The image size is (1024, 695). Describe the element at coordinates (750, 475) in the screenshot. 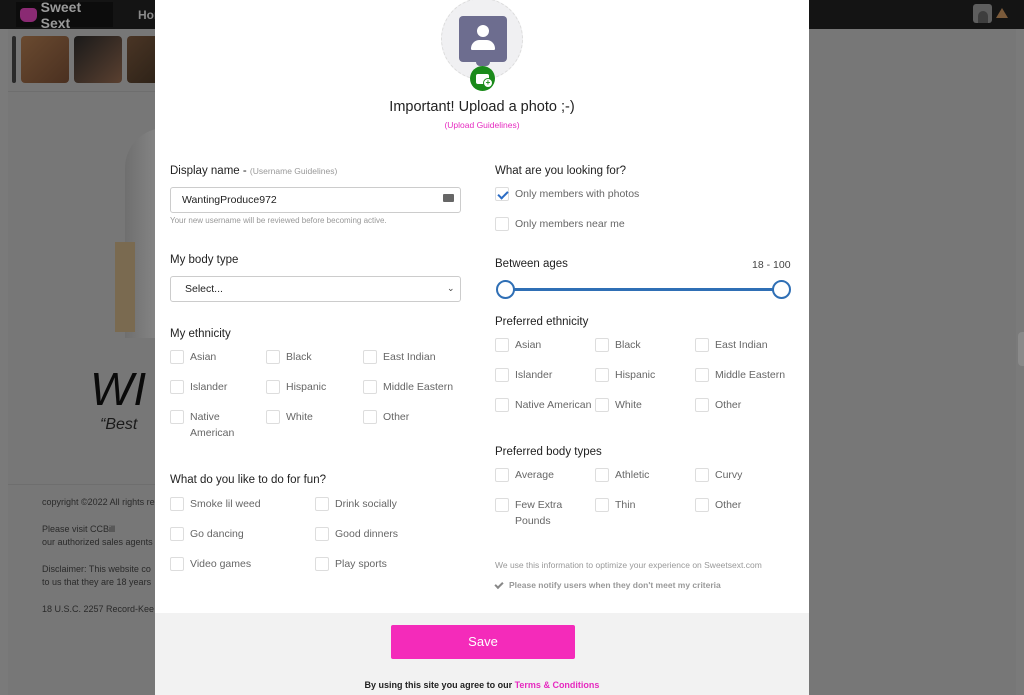

I see `preferred-body-checkbox: Curvy` at that location.